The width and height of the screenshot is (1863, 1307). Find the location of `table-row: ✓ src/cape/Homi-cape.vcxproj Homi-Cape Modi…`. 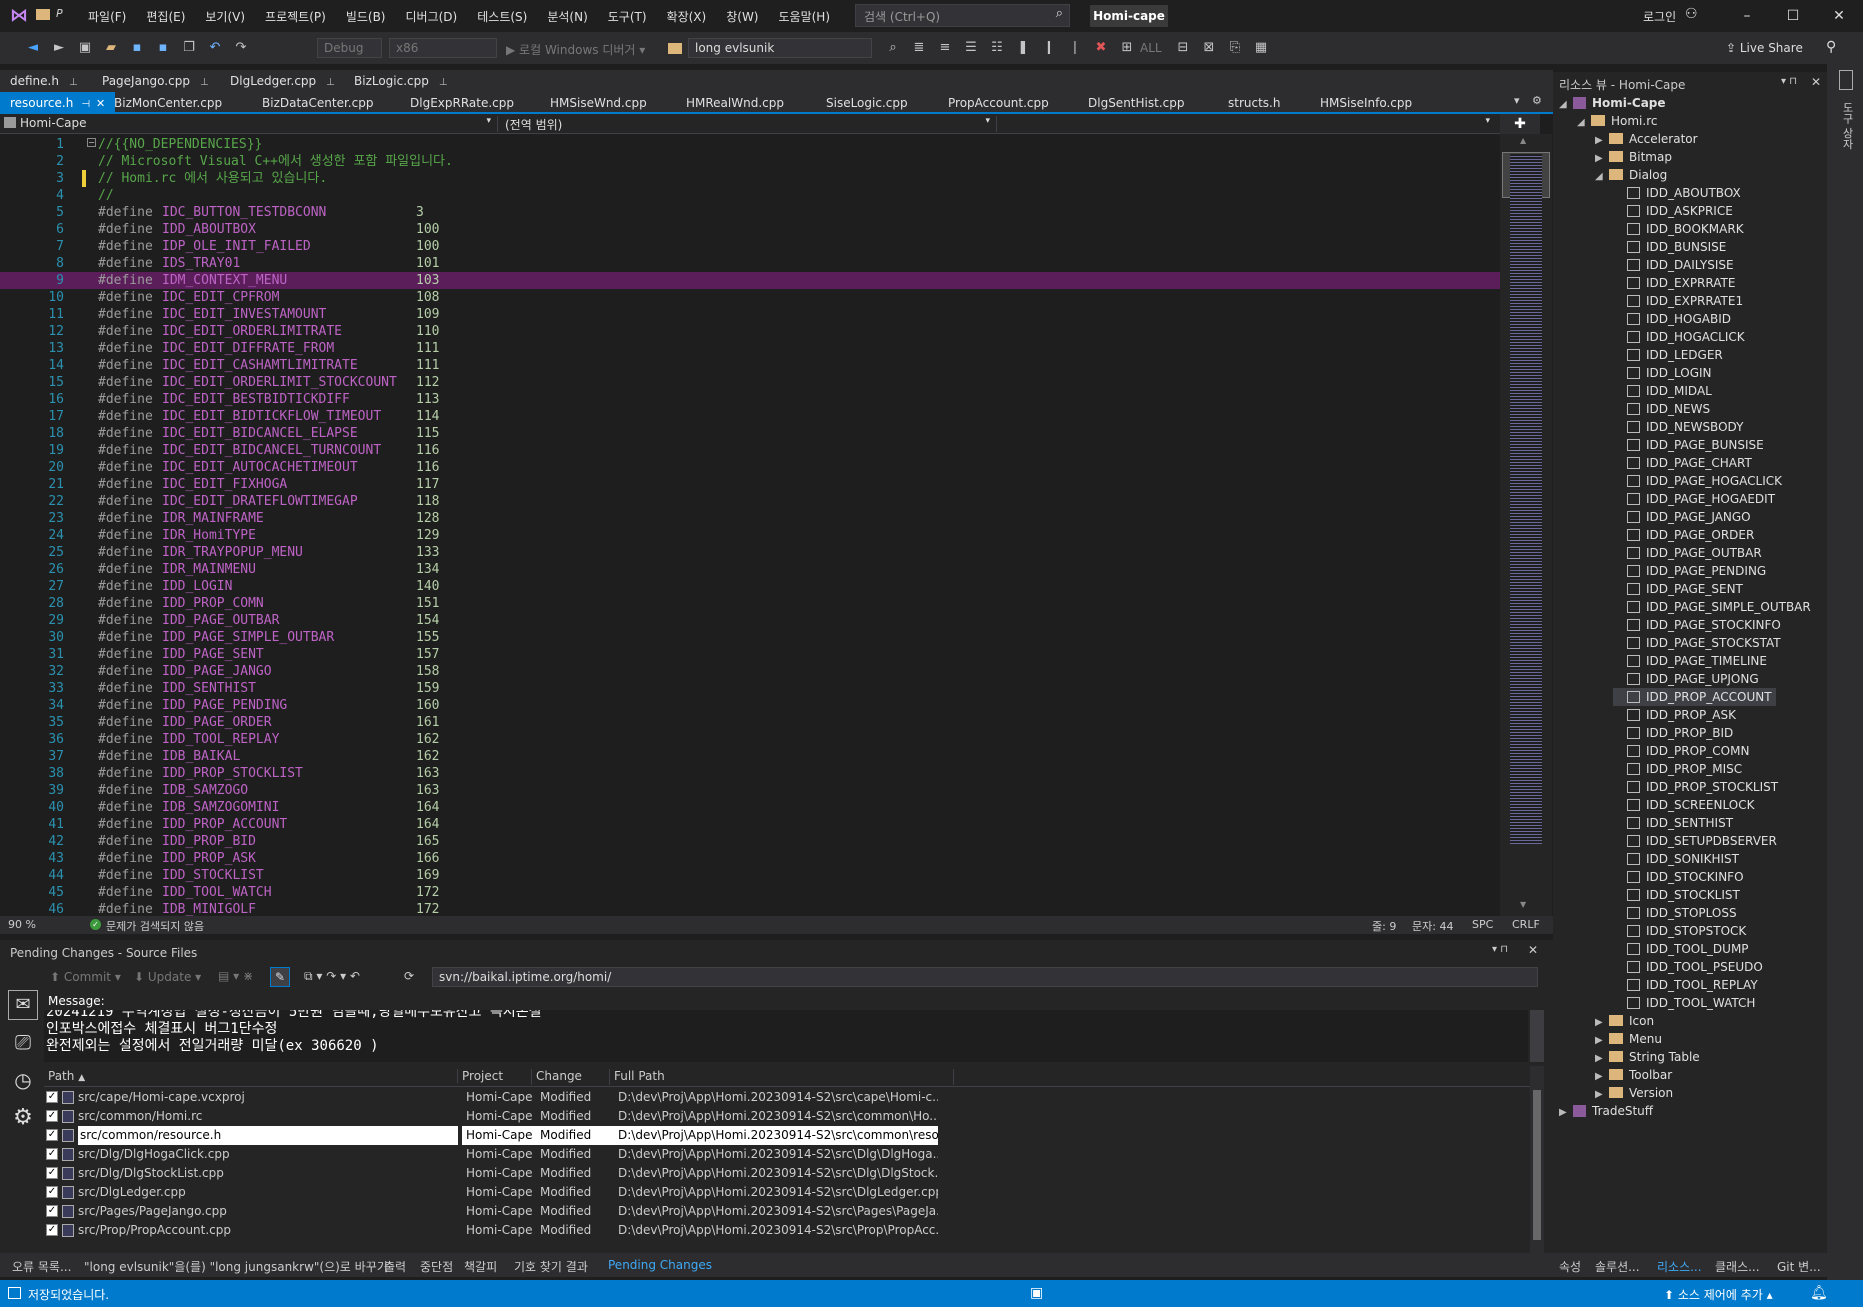

table-row: ✓ src/cape/Homi-cape.vcxproj Homi-Cape Modi… is located at coordinates (494, 1097).